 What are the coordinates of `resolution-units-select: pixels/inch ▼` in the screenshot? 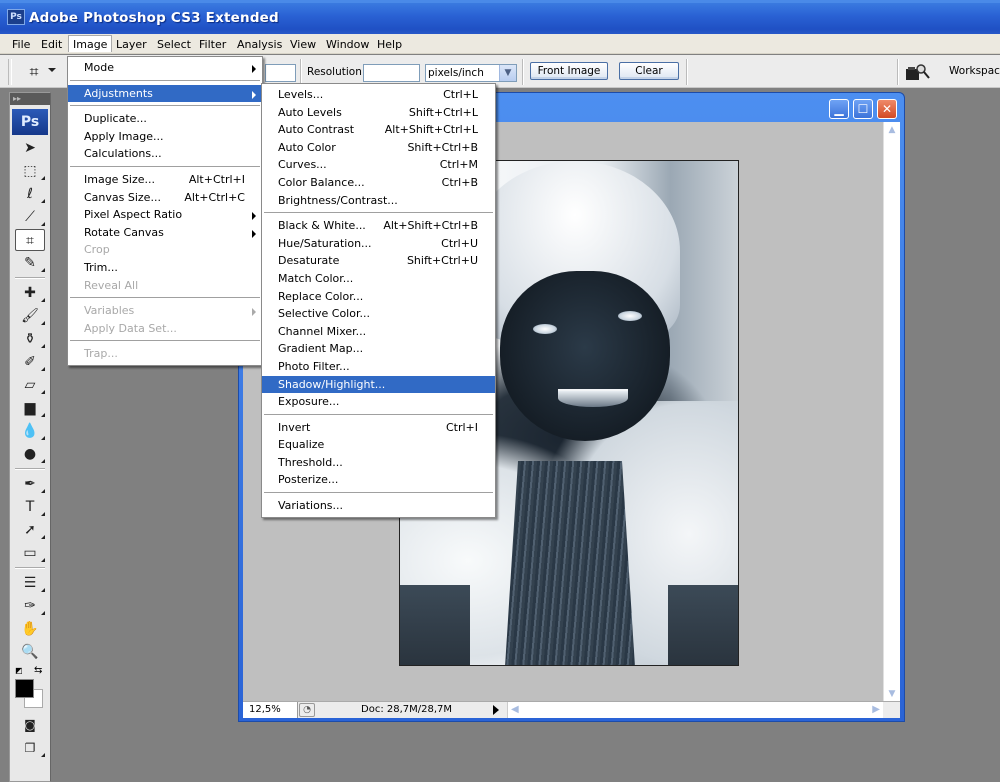 It's located at (471, 73).